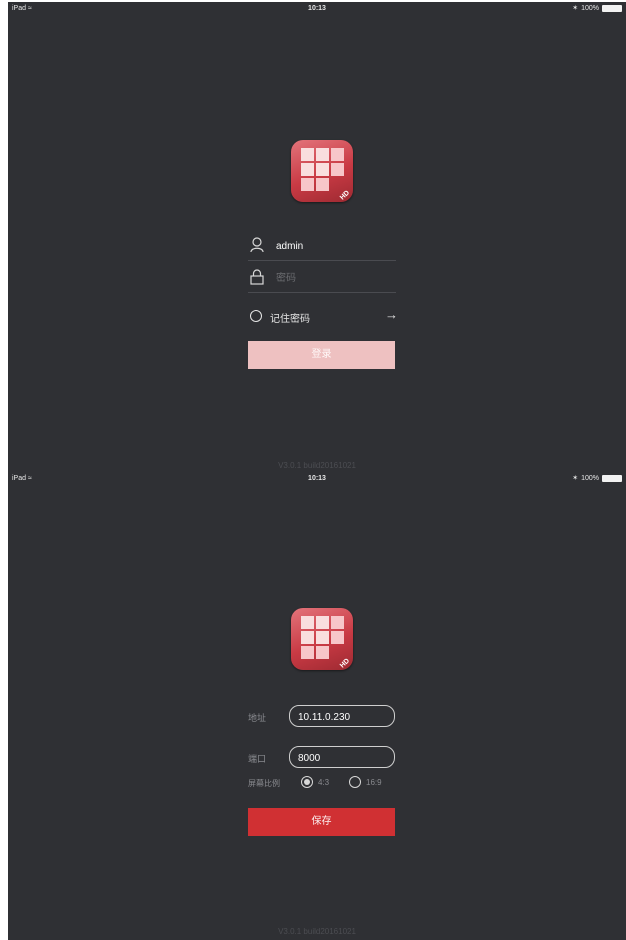 The image size is (626, 940). I want to click on ratio-16-9-label: 16:9, so click(374, 782).